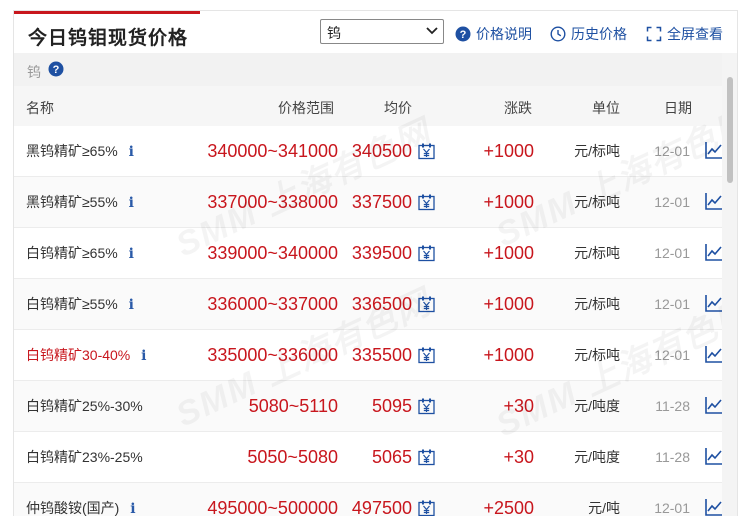  I want to click on price-range: 5050~5080, so click(292, 457).